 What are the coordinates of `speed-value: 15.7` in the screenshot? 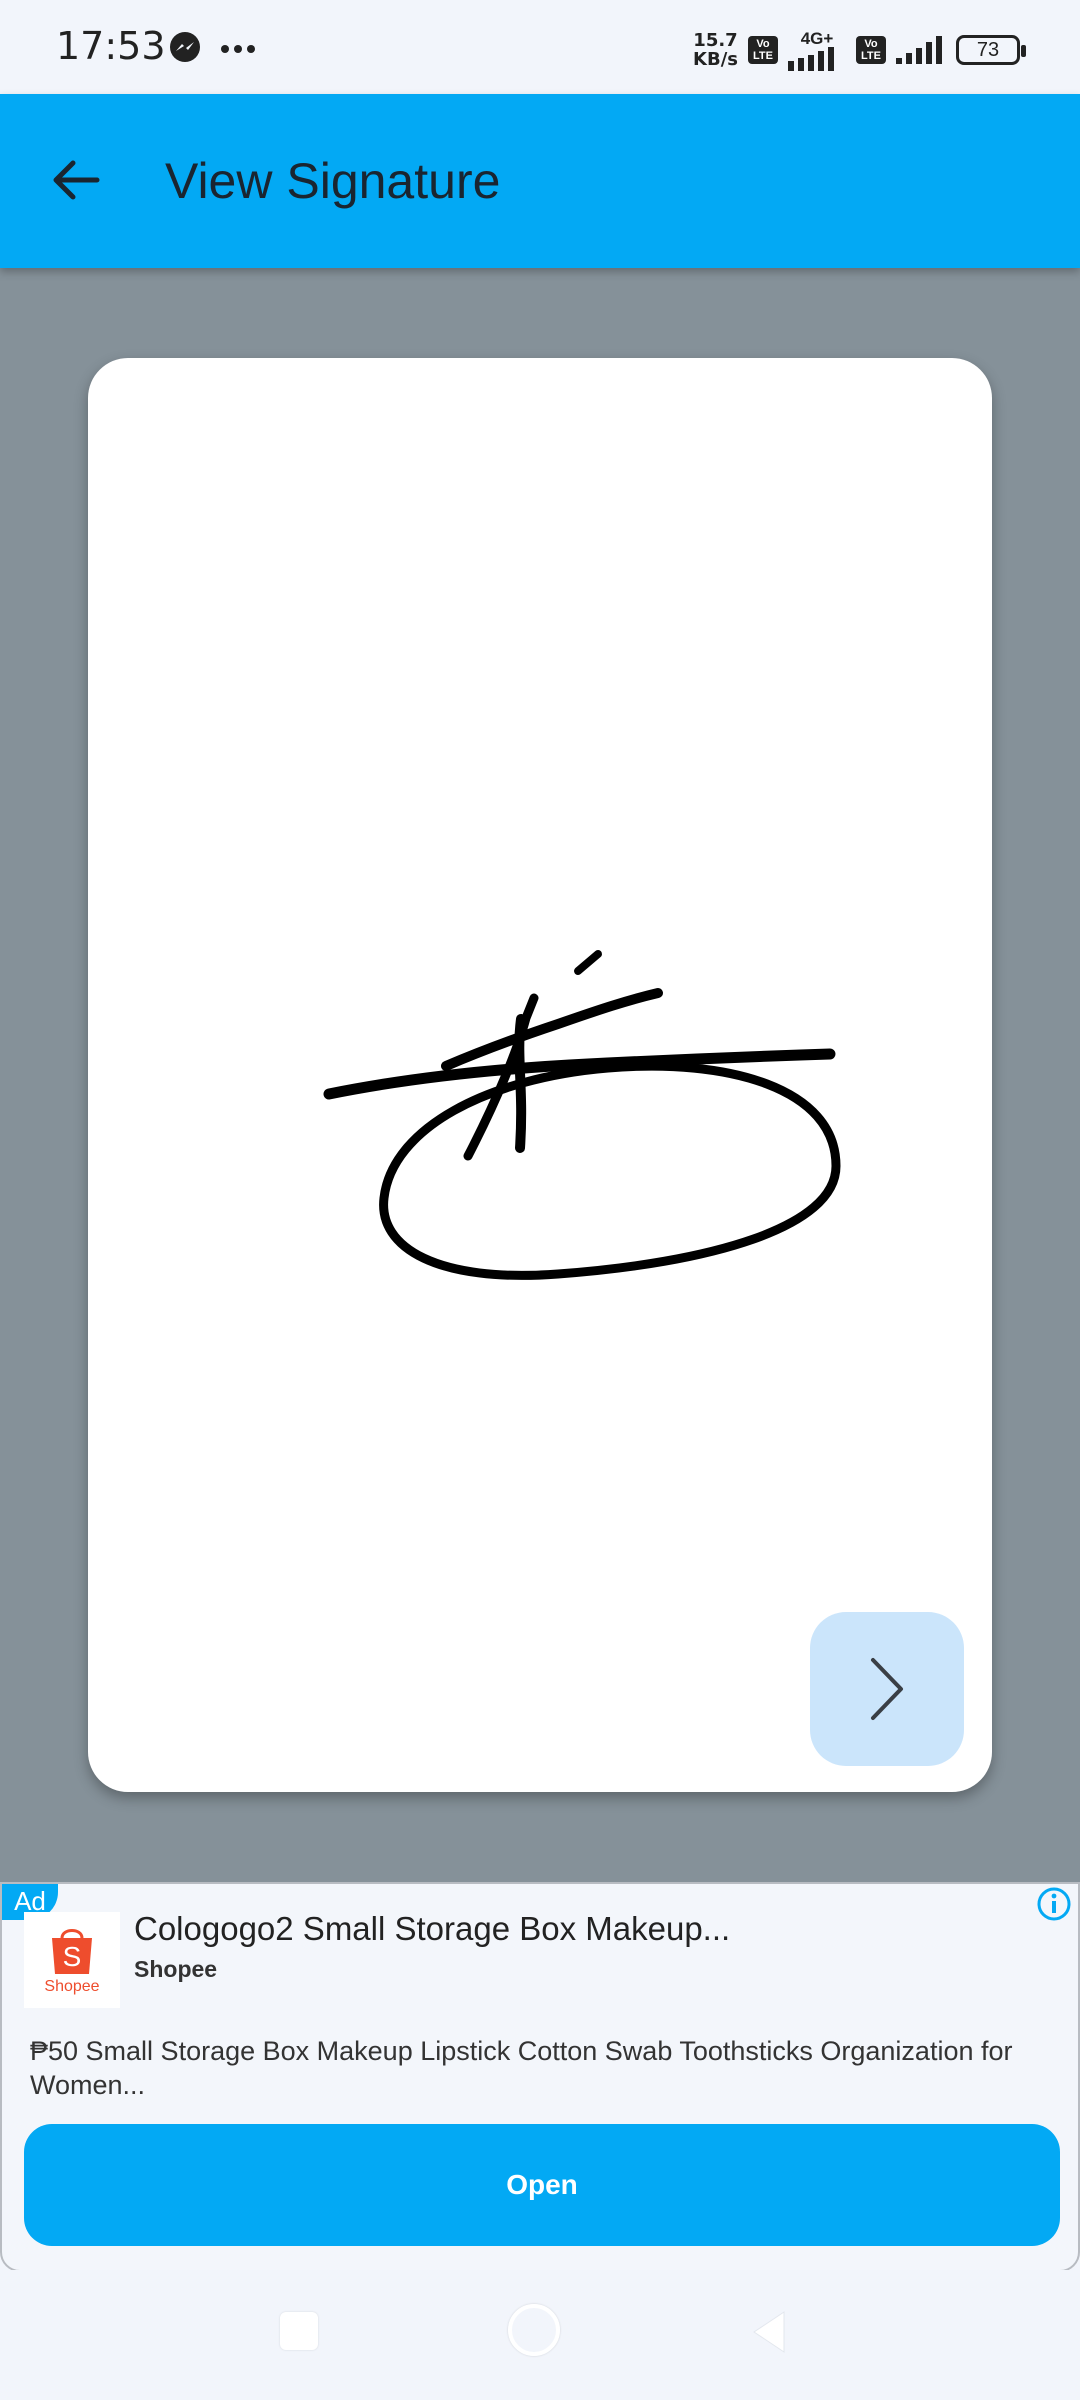 It's located at (715, 40).